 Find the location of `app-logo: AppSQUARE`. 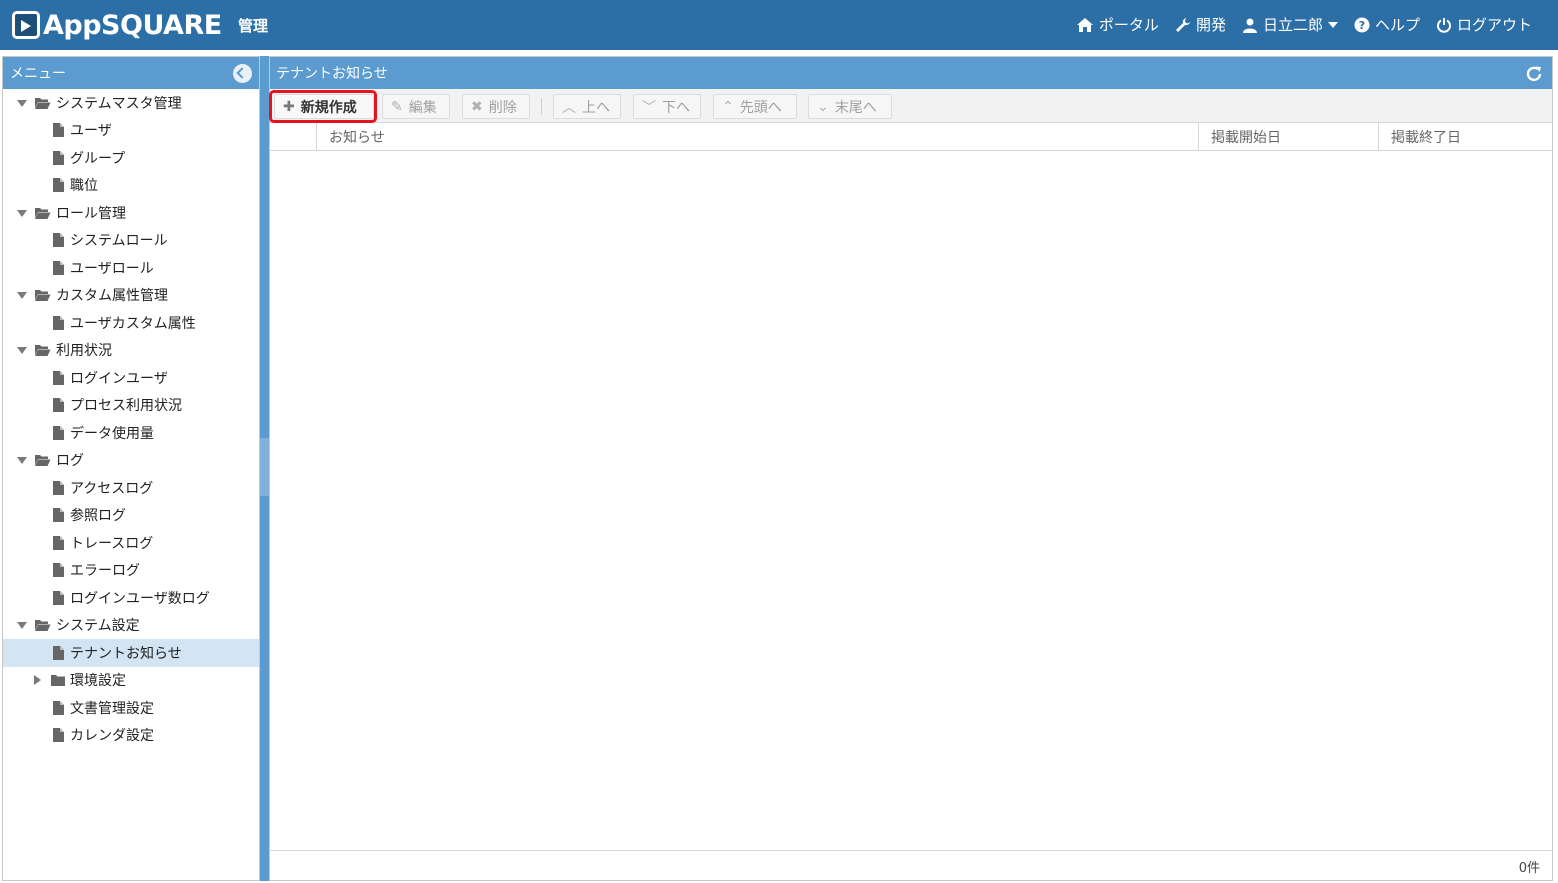

app-logo: AppSQUARE is located at coordinates (117, 25).